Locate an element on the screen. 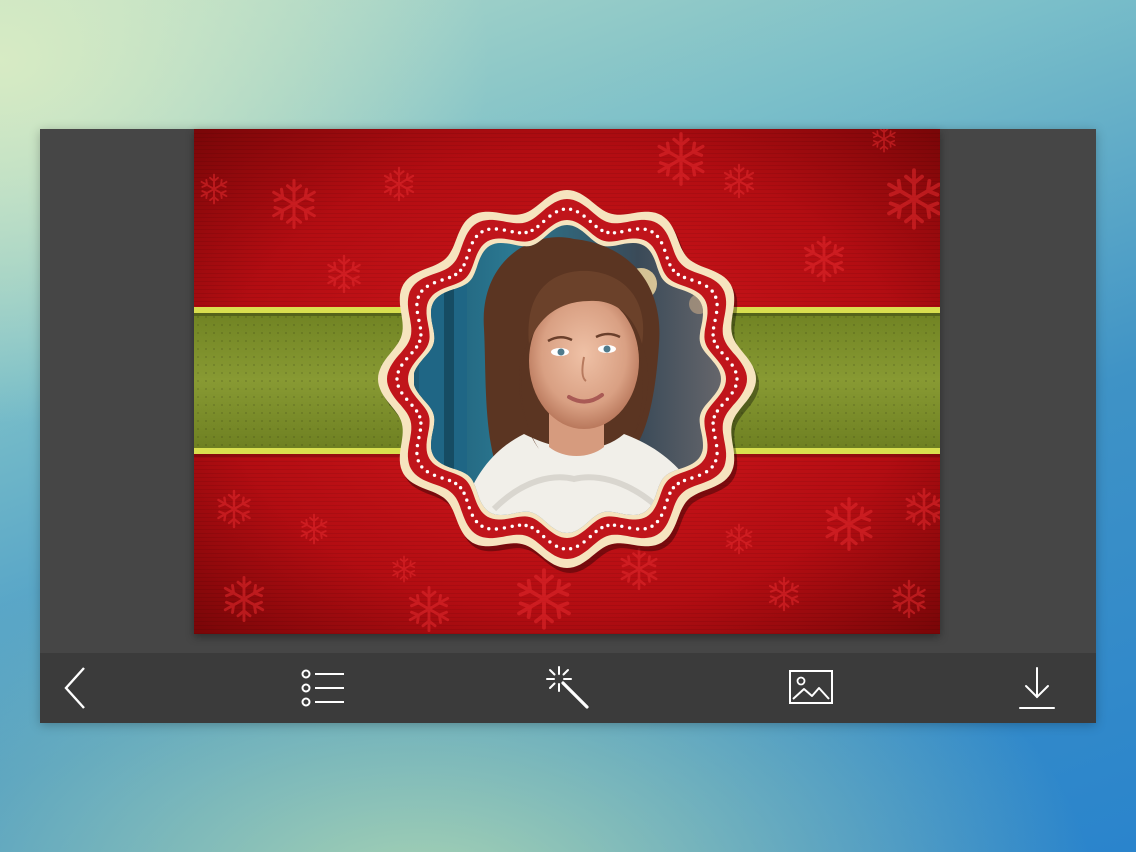 This screenshot has height=852, width=1136. frames-list-button is located at coordinates (323, 688).